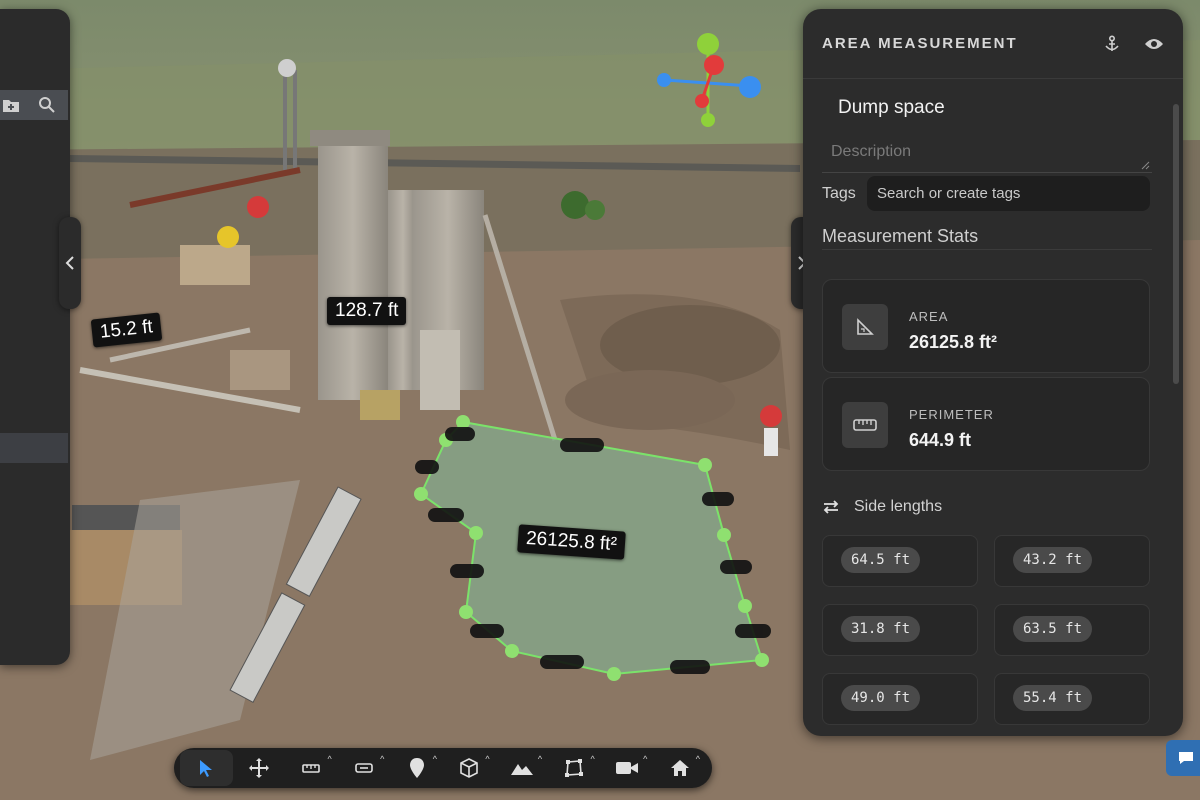 Image resolution: width=1200 pixels, height=800 pixels. I want to click on left-toolbar, so click(34, 105).